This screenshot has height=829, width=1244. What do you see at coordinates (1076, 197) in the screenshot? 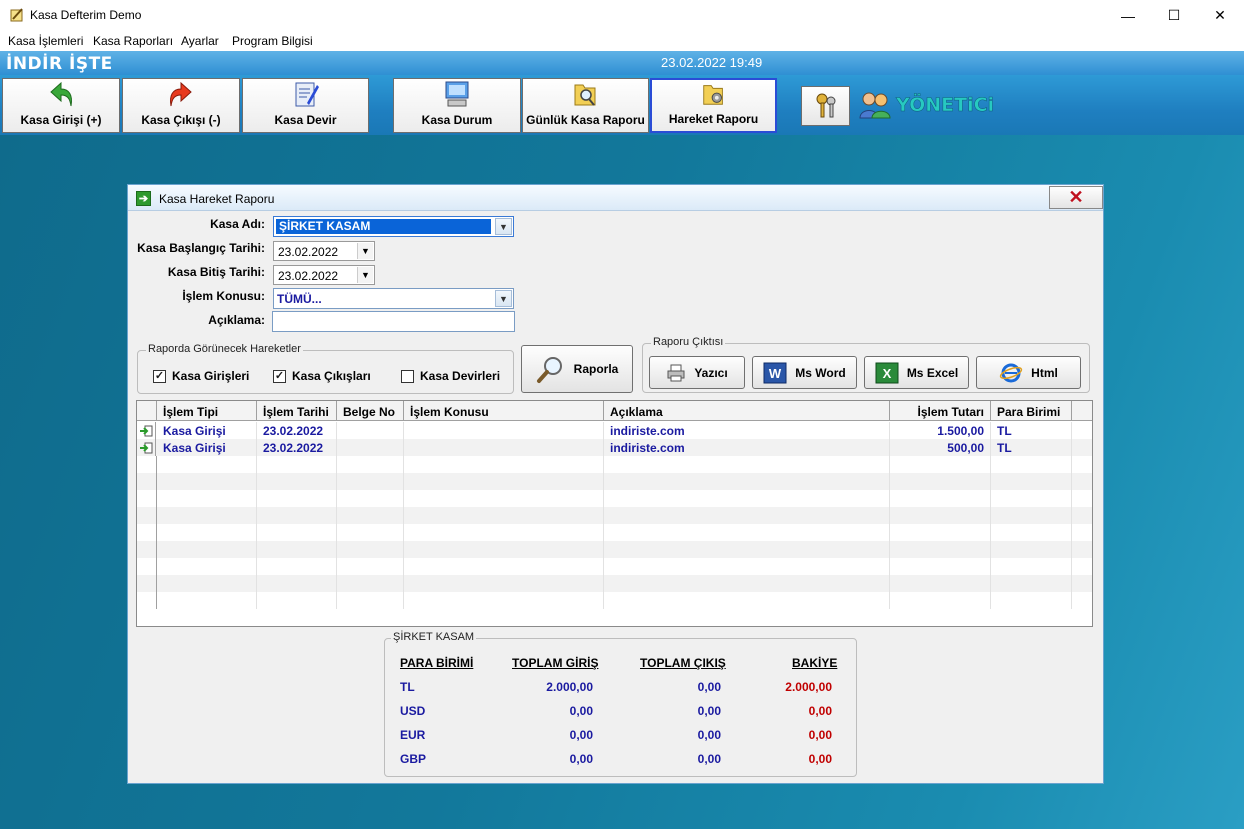
I see `dialog-close-button: ✕` at bounding box center [1076, 197].